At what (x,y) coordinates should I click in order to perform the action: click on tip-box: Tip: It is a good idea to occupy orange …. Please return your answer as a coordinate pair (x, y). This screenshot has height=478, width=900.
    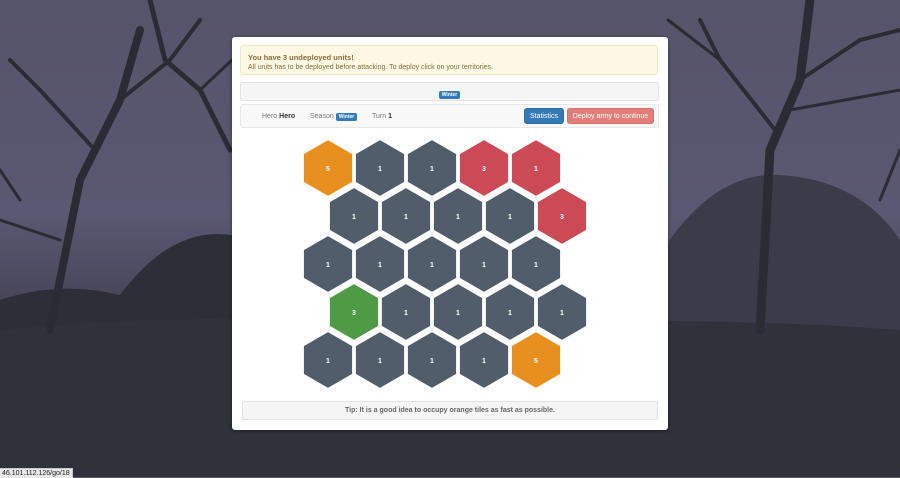
    Looking at the image, I should click on (450, 410).